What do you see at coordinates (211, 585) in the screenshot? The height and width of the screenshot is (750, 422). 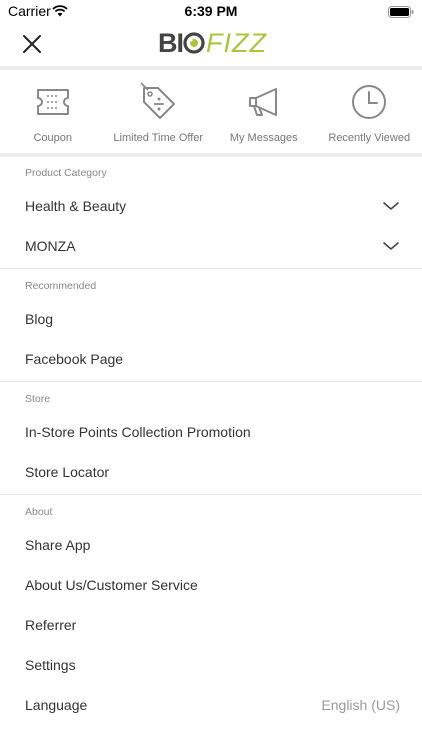 I see `menu-item-about-us: About Us/Customer Service` at bounding box center [211, 585].